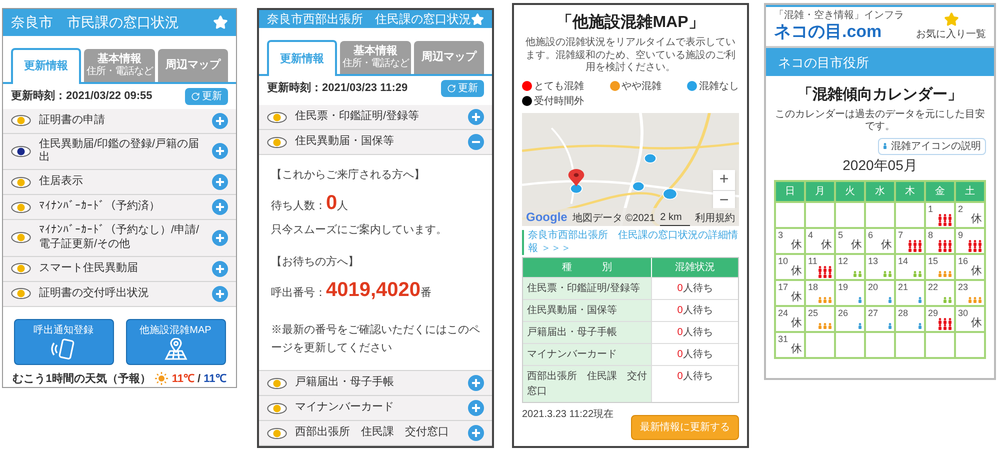  What do you see at coordinates (790, 241) in the screenshot?
I see `calendar-day: 3 休` at bounding box center [790, 241].